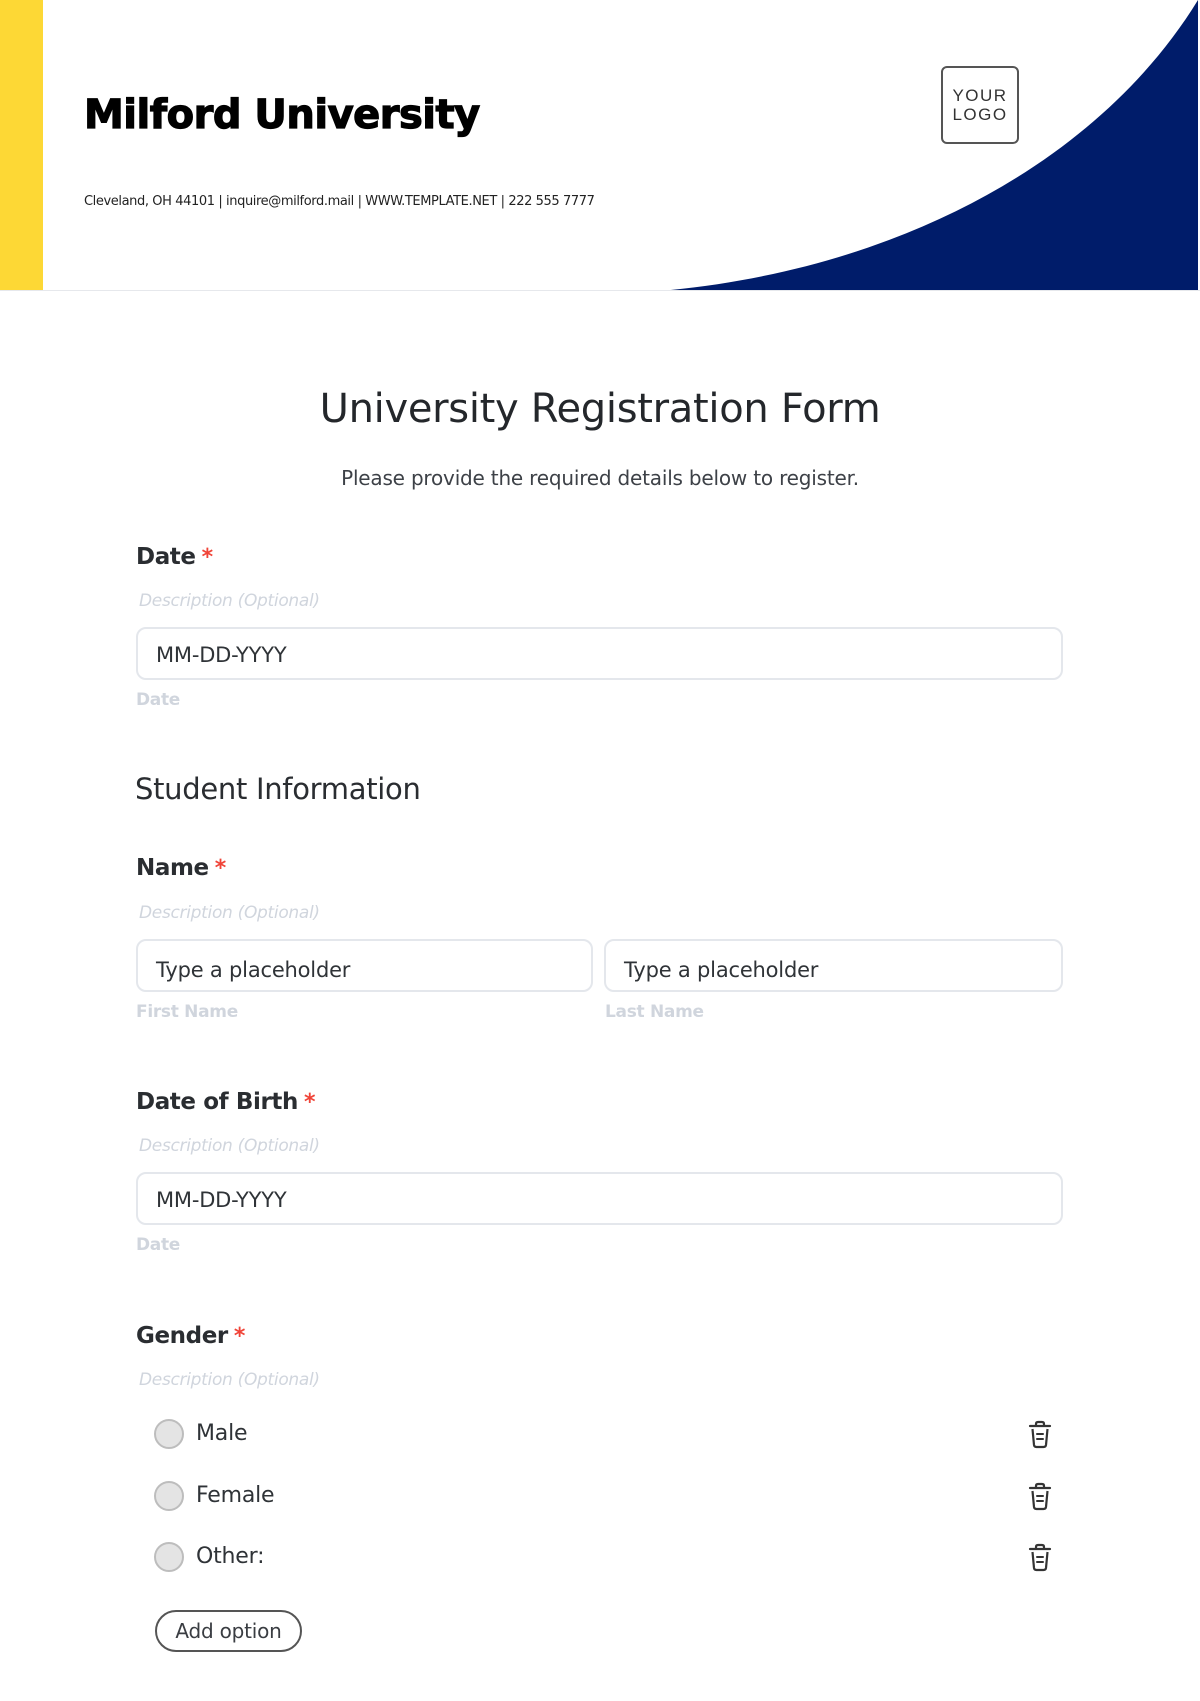 The width and height of the screenshot is (1200, 1701). What do you see at coordinates (229, 1380) in the screenshot?
I see `gender-description: Description (Optional)` at bounding box center [229, 1380].